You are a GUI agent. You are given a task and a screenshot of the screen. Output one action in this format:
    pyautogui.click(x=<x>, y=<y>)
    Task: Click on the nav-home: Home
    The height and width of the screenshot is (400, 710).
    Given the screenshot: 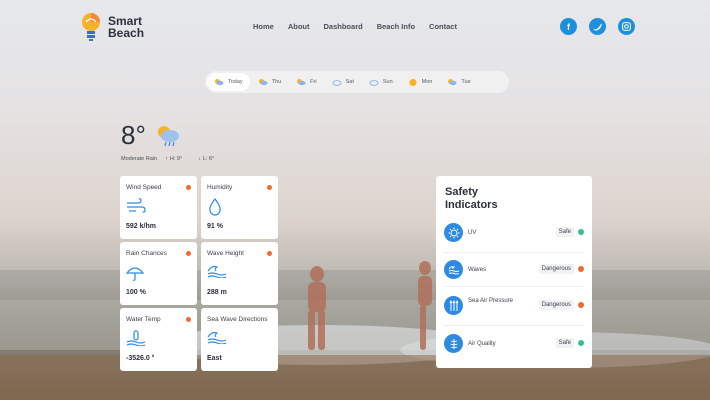 What is the action you would take?
    pyautogui.click(x=263, y=26)
    